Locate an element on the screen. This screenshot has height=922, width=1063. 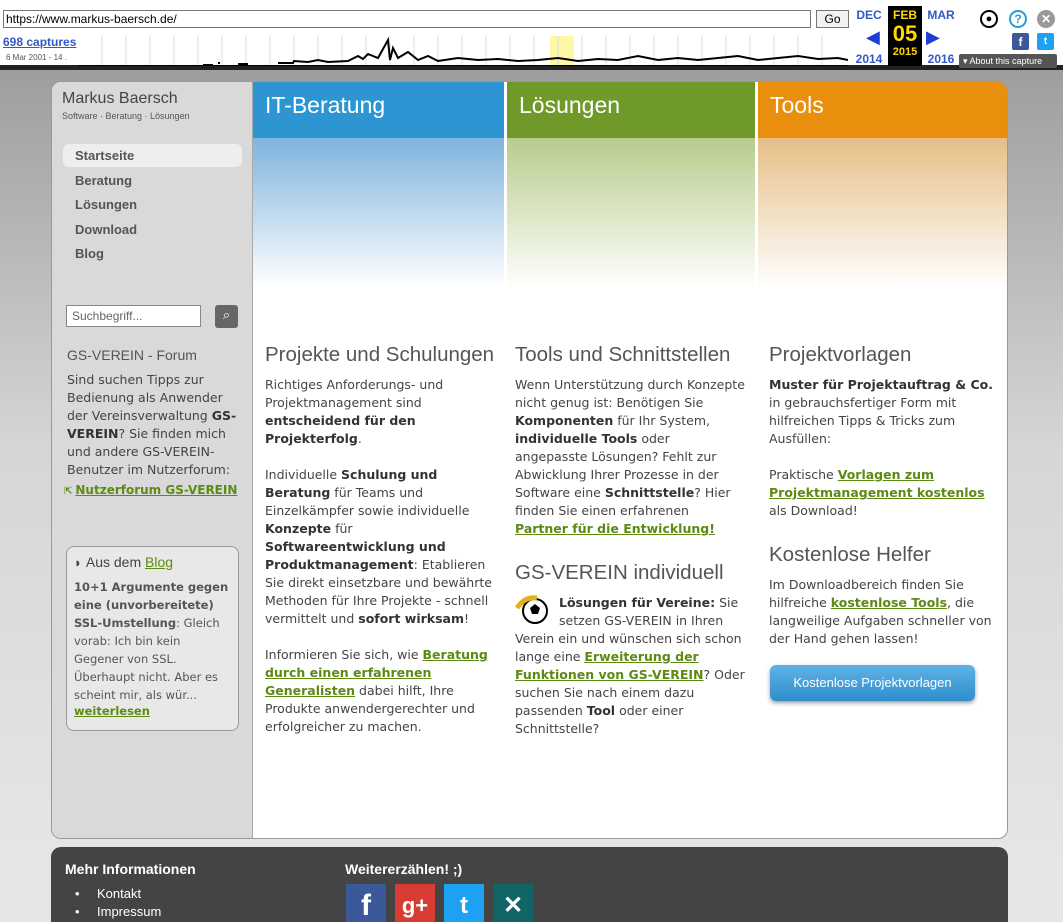
tab-loesungen: Lösungen is located at coordinates (630, 110).